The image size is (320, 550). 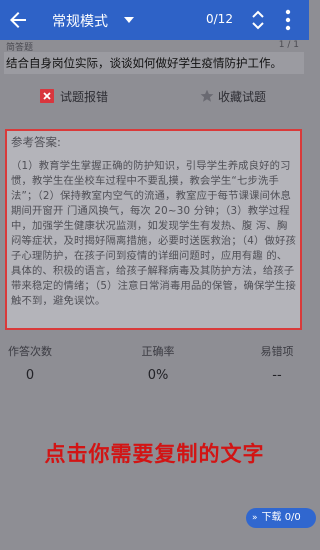 I want to click on stats-row: 作答次数 0 正确率 0% 易错项 --, so click(x=154, y=363).